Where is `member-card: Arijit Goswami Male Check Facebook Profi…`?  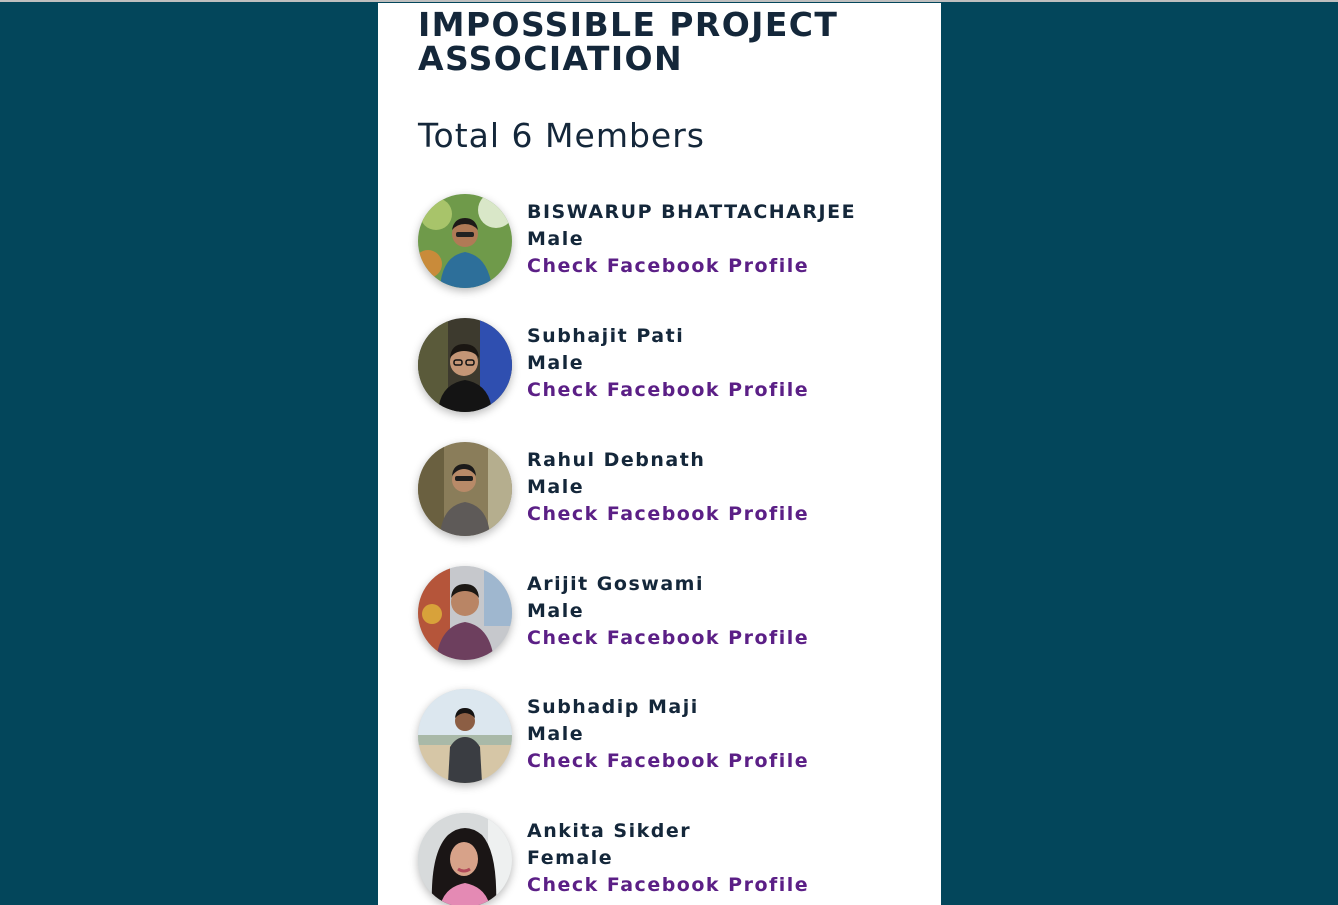 member-card: Arijit Goswami Male Check Facebook Profi… is located at coordinates (668, 614).